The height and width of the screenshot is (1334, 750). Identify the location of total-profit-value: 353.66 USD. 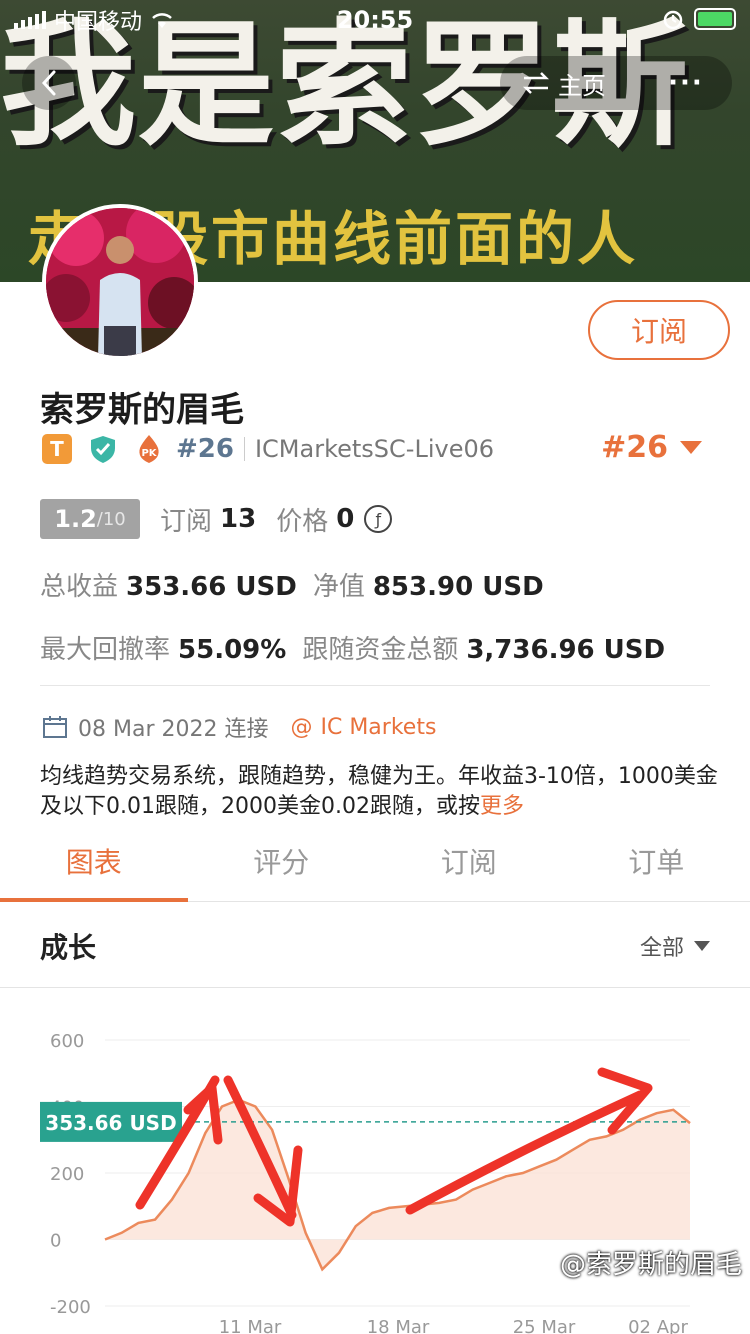
(211, 587).